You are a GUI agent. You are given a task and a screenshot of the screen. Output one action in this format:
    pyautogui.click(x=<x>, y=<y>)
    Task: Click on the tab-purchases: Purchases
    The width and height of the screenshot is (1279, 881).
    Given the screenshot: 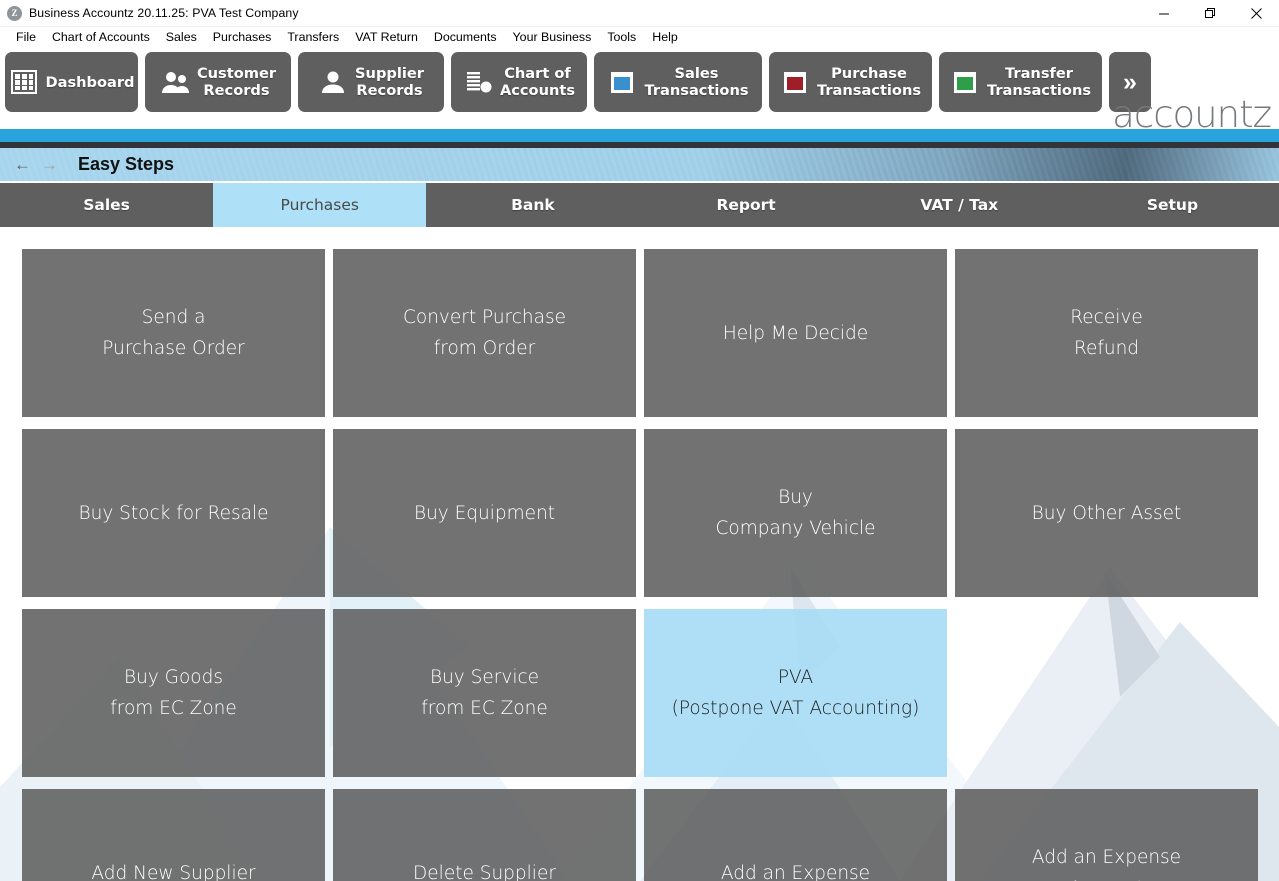 What is the action you would take?
    pyautogui.click(x=320, y=205)
    